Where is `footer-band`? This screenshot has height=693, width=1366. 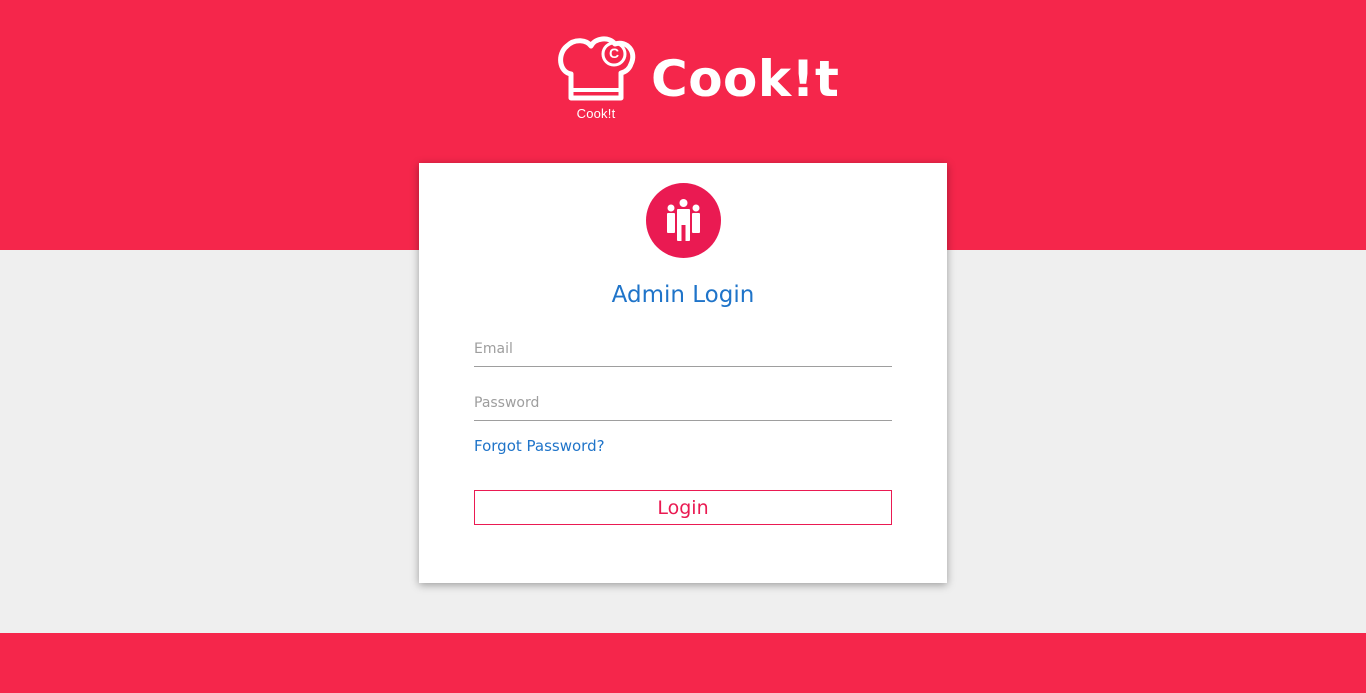 footer-band is located at coordinates (683, 663).